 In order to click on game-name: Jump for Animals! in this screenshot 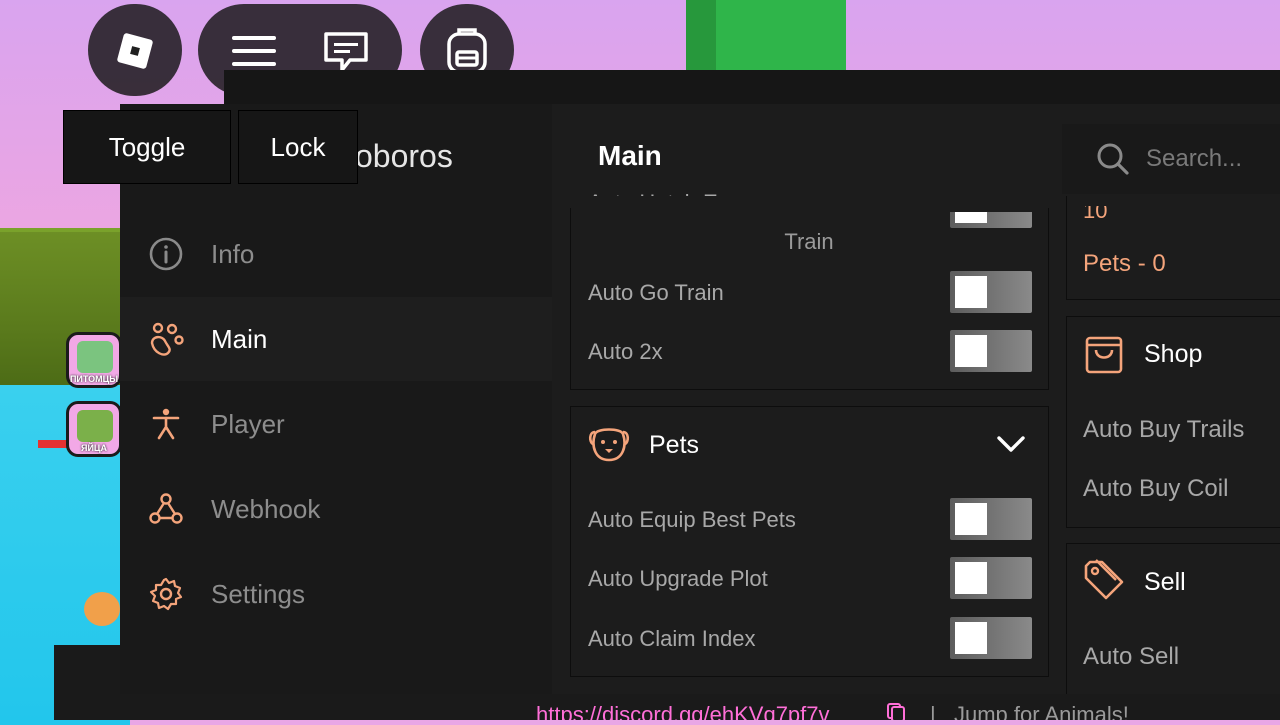, I will do `click(1041, 711)`.